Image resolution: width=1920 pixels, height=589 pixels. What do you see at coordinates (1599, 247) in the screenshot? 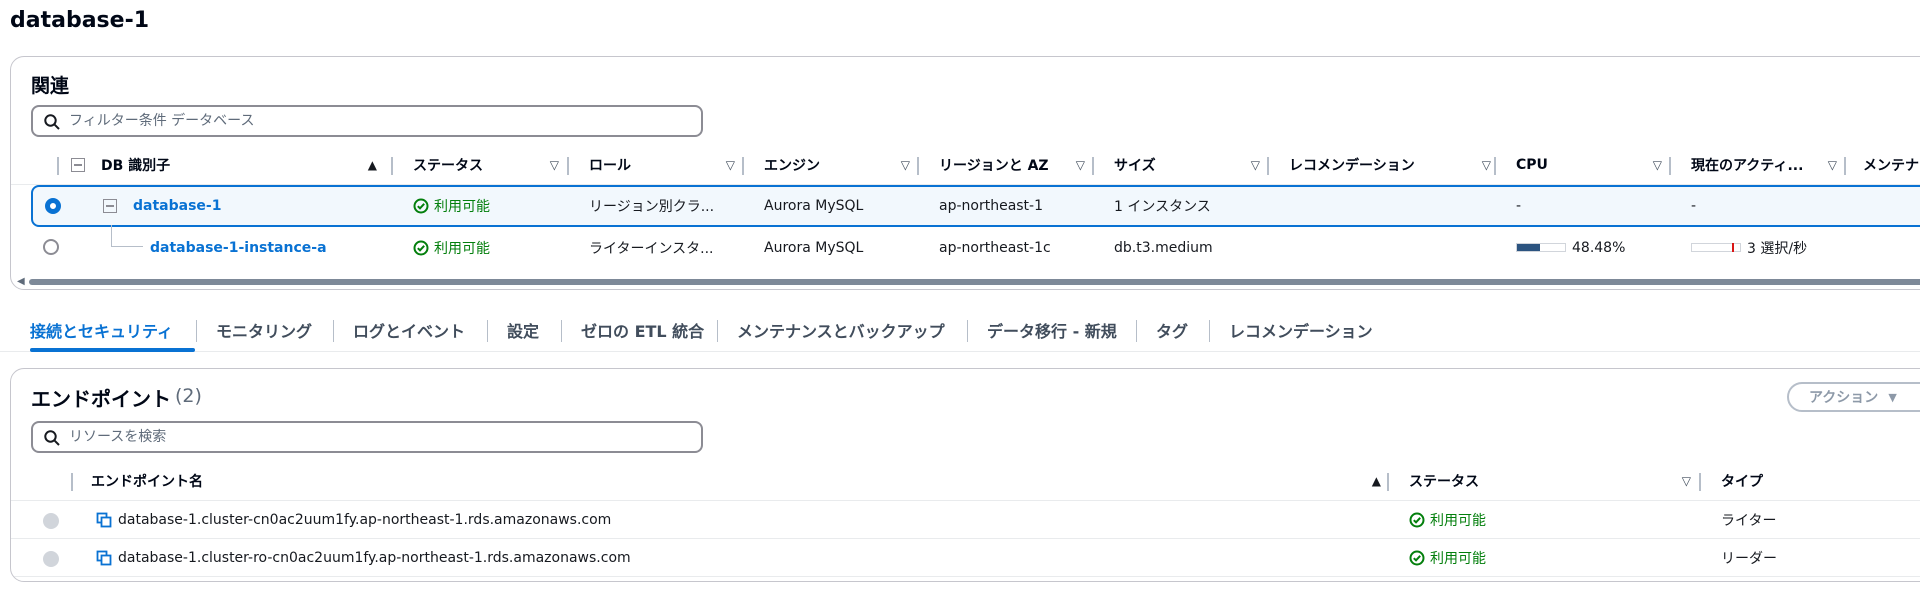
I see `cpu-value: 48.48%` at bounding box center [1599, 247].